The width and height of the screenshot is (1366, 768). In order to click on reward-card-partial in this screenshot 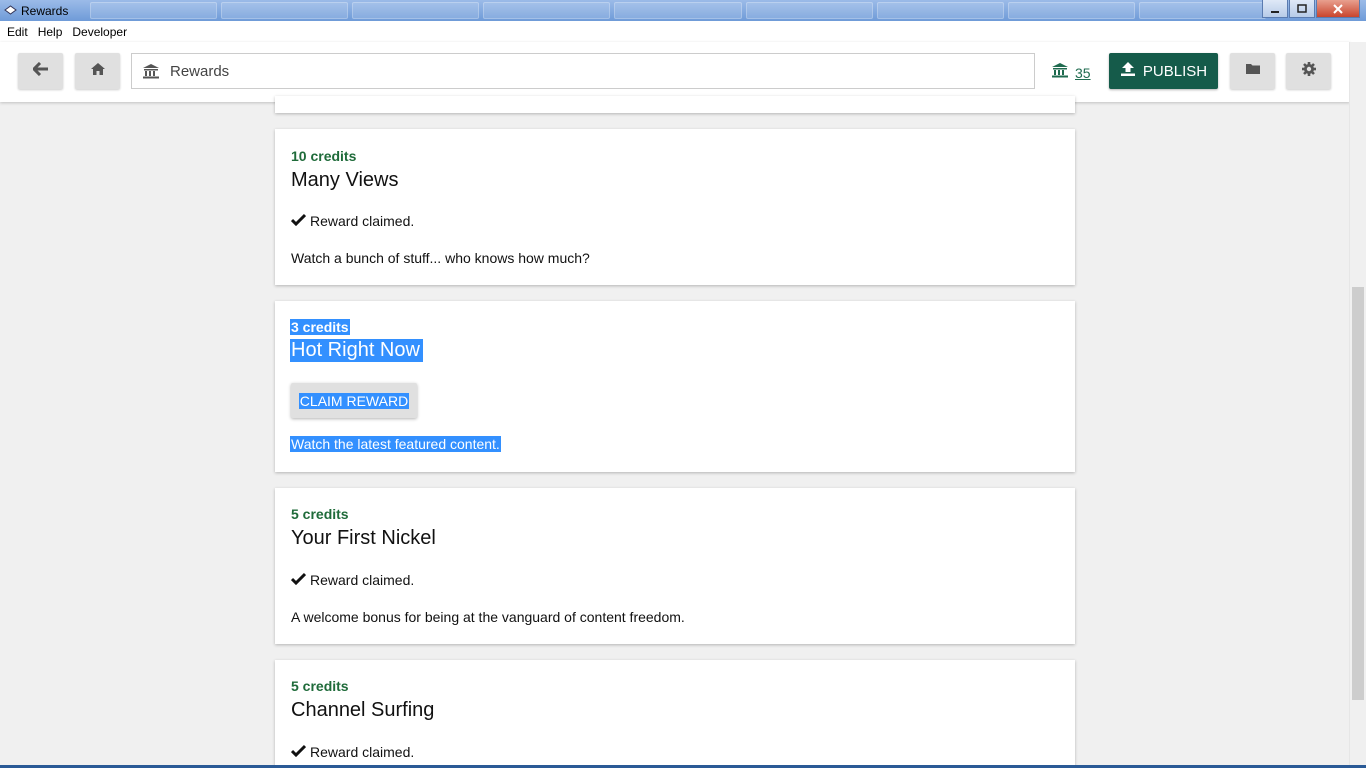, I will do `click(675, 104)`.